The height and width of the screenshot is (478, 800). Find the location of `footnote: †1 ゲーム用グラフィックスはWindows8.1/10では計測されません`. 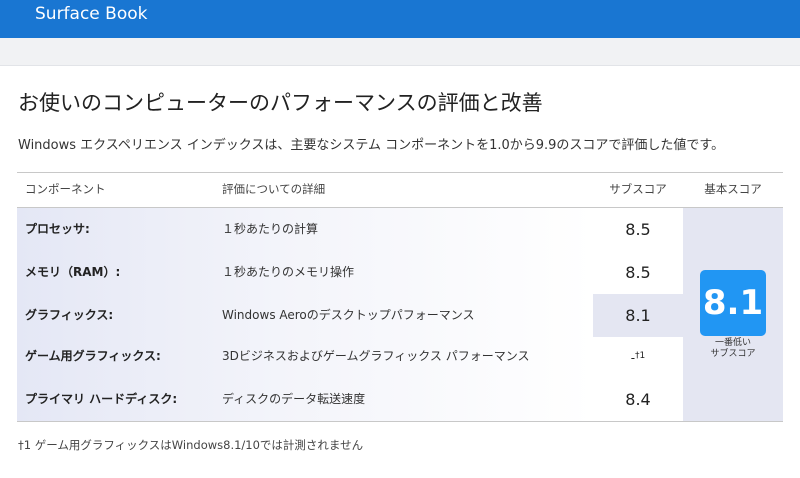

footnote: †1 ゲーム用グラフィックスはWindows8.1/10では計測されません is located at coordinates (191, 445).